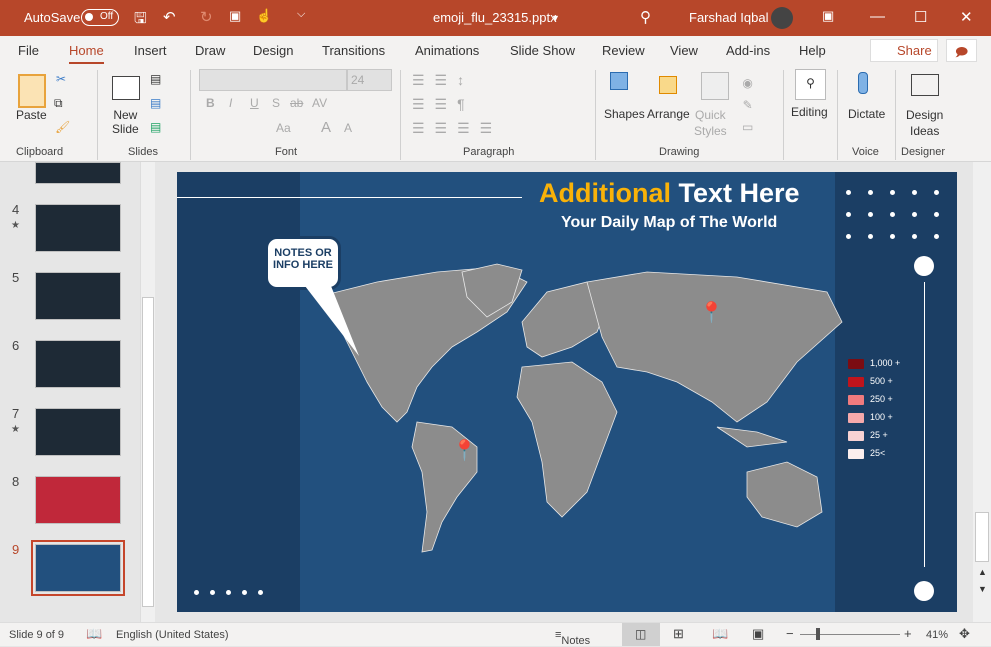 The width and height of the screenshot is (991, 647). Describe the element at coordinates (235, 16) in the screenshot. I see `present-icon: ▣` at that location.